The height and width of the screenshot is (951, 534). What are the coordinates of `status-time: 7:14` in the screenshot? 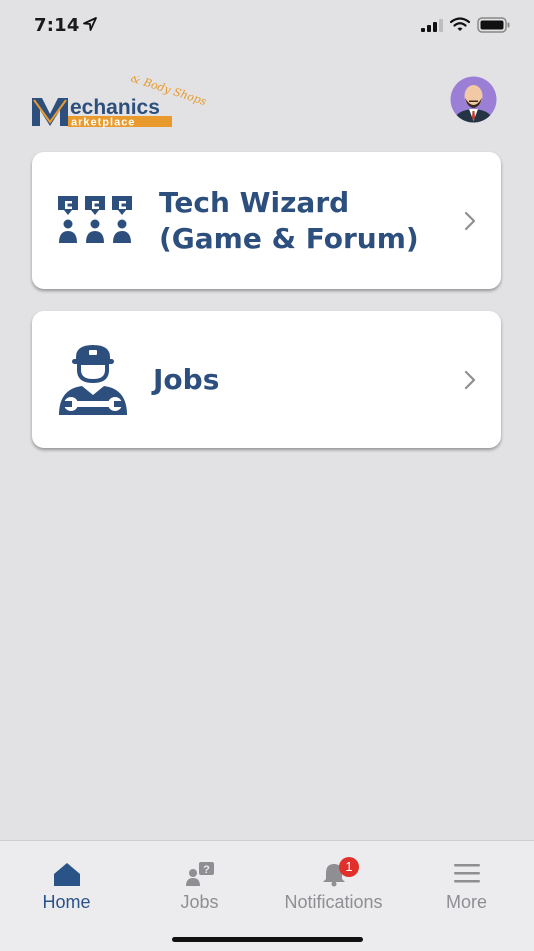 It's located at (57, 25).